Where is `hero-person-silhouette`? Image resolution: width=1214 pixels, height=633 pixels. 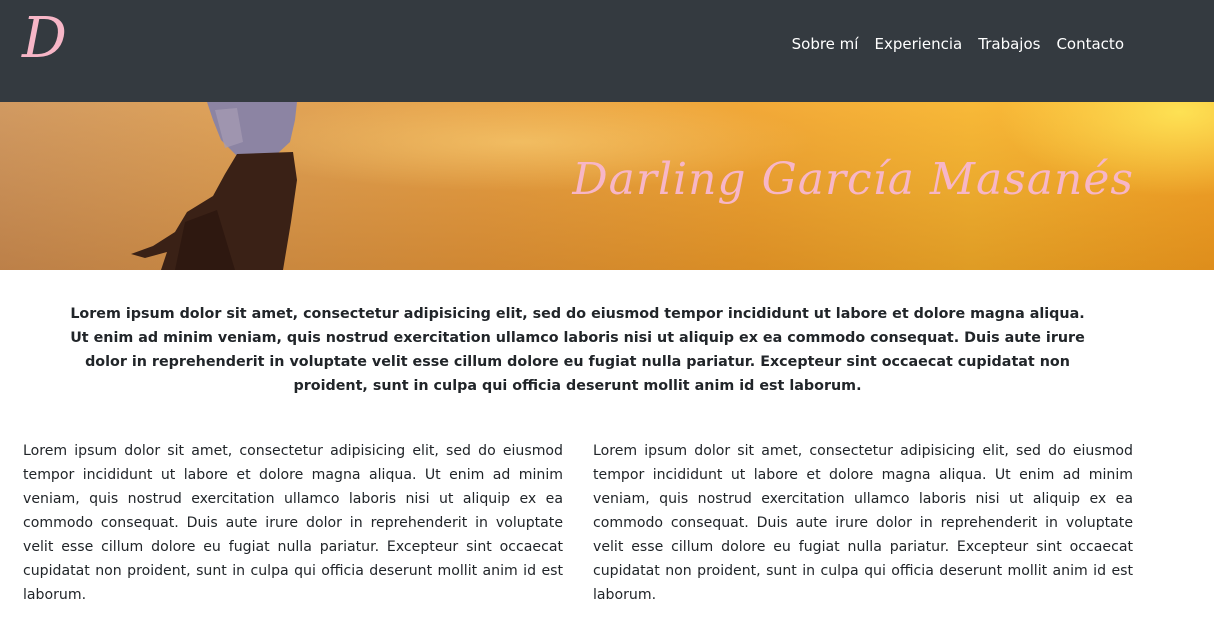 hero-person-silhouette is located at coordinates (214, 186).